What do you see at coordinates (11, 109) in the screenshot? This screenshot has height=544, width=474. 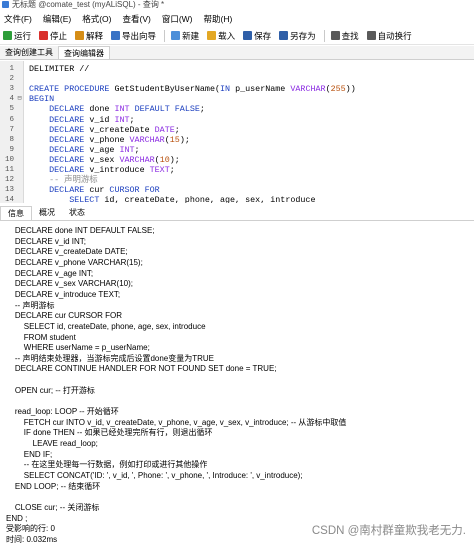 I see `line-number: 5` at bounding box center [11, 109].